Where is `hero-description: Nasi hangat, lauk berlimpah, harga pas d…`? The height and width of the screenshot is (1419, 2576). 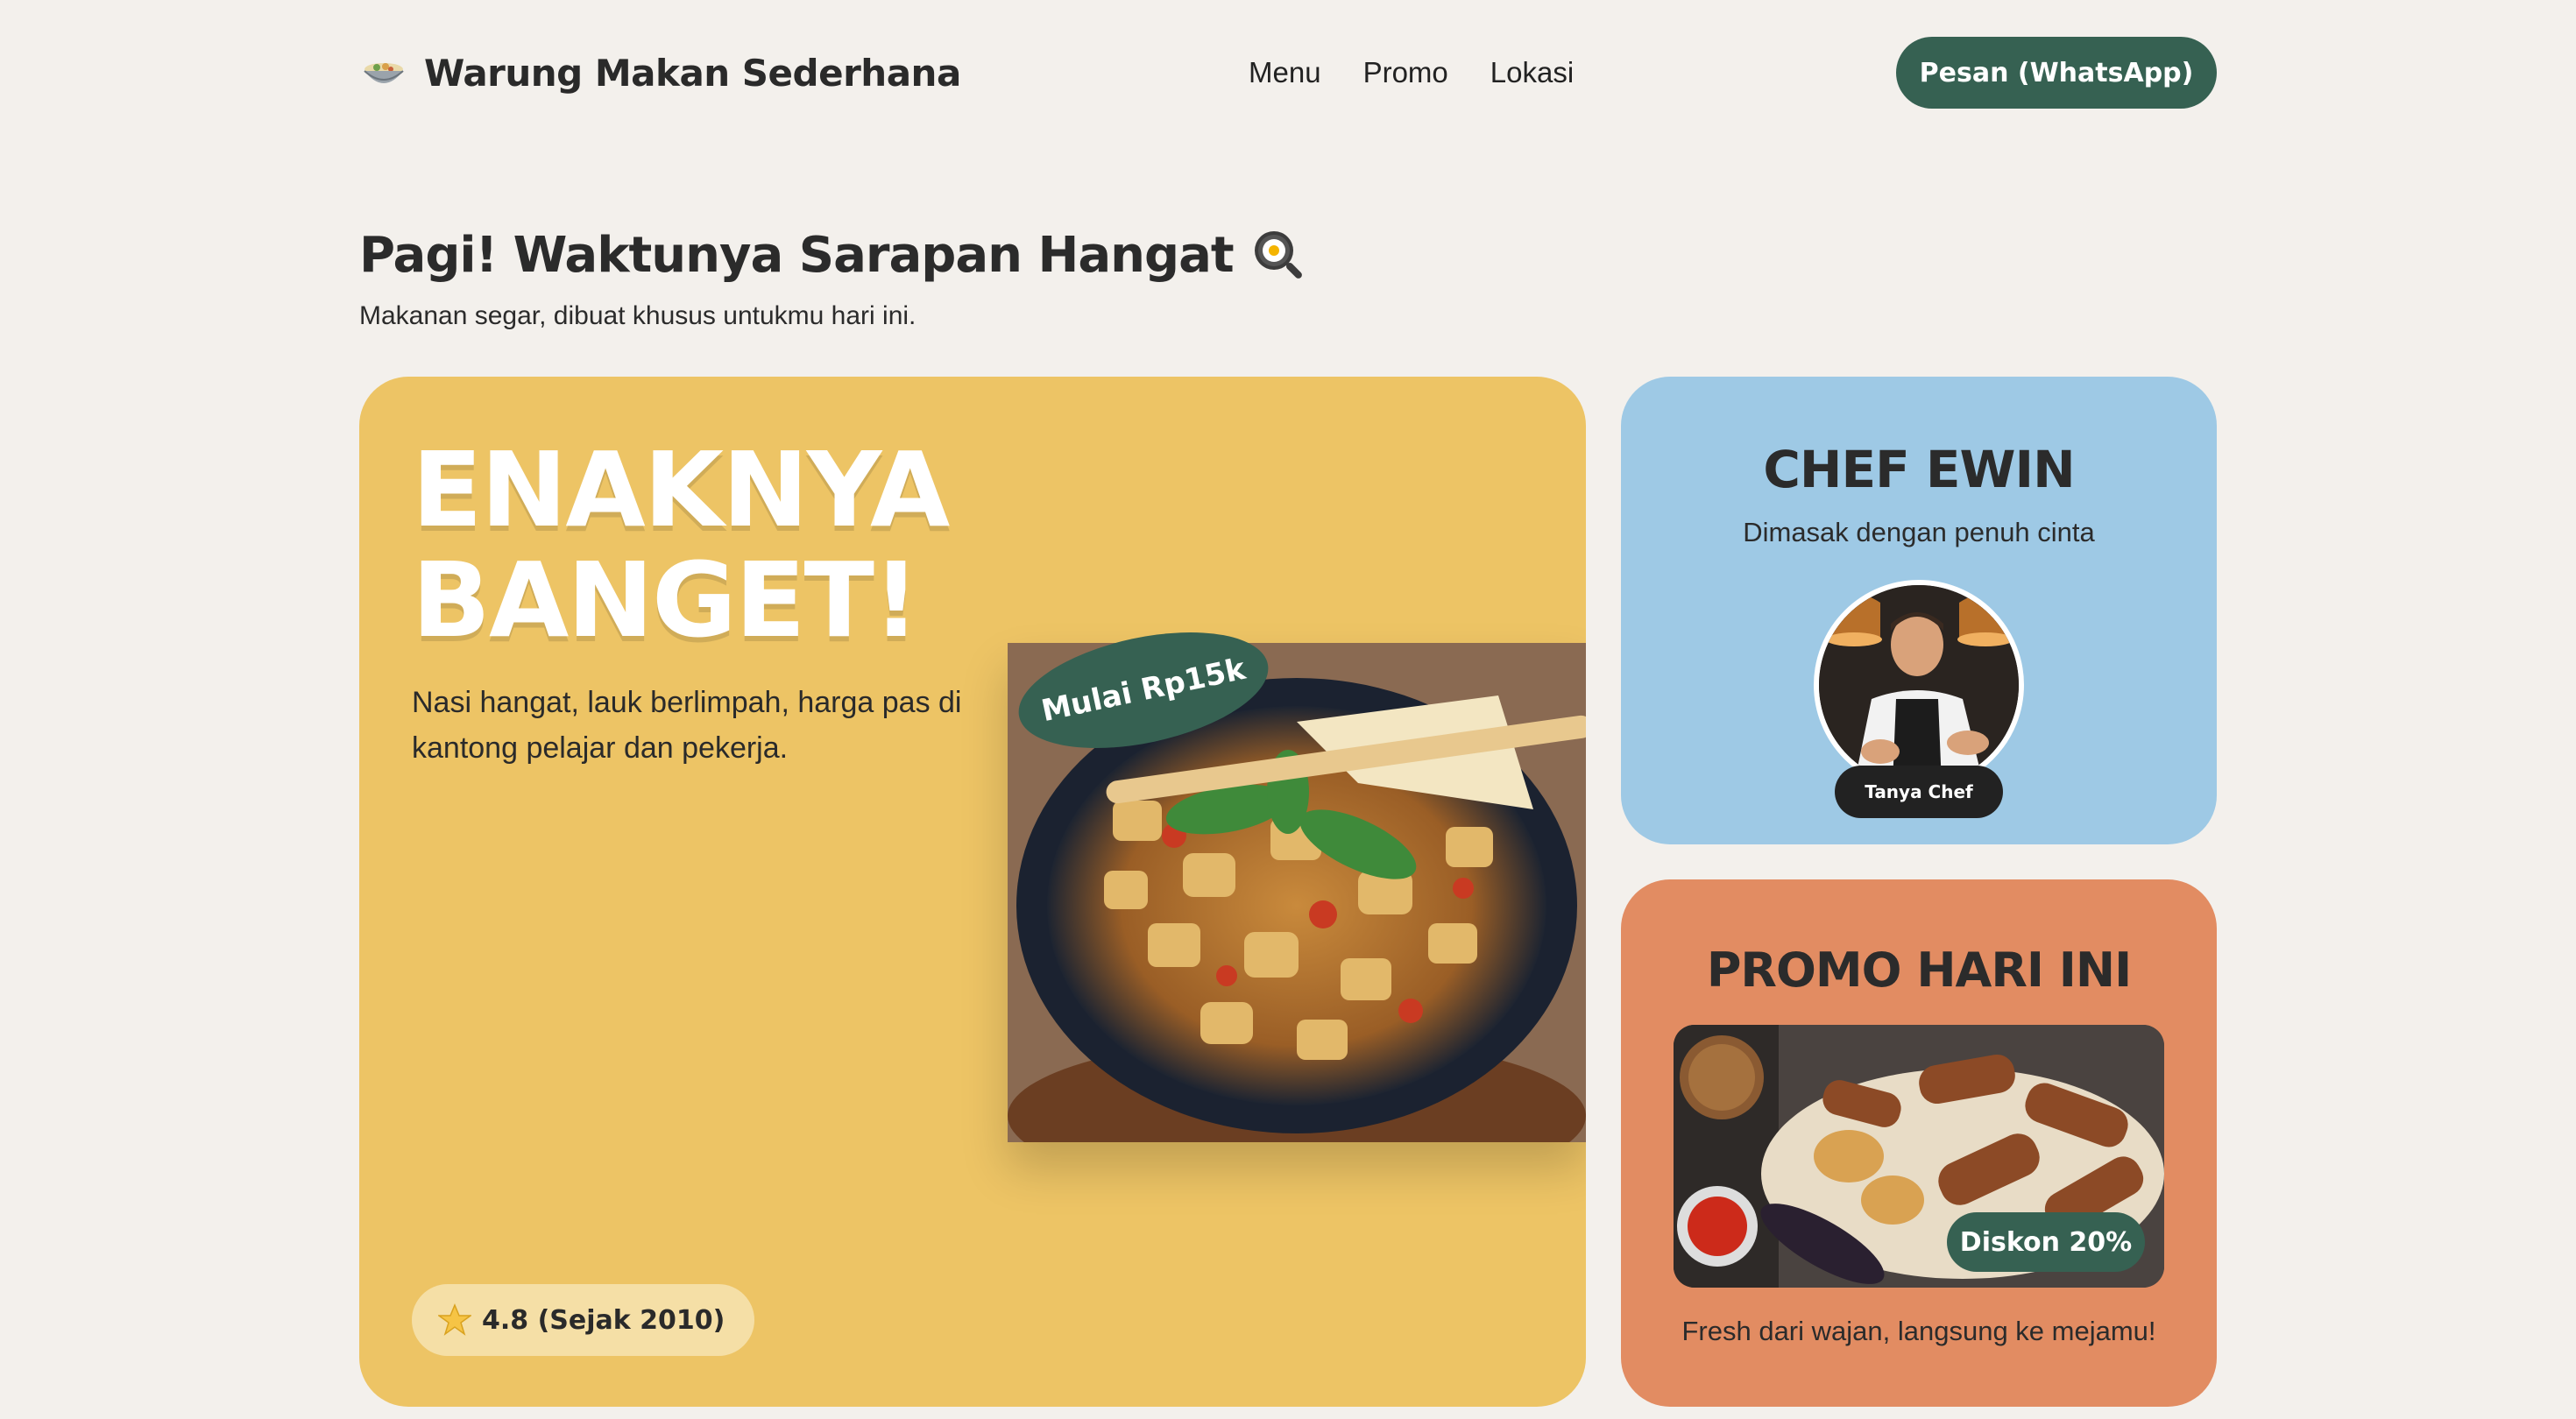 hero-description: Nasi hangat, lauk berlimpah, harga pas d… is located at coordinates (687, 725).